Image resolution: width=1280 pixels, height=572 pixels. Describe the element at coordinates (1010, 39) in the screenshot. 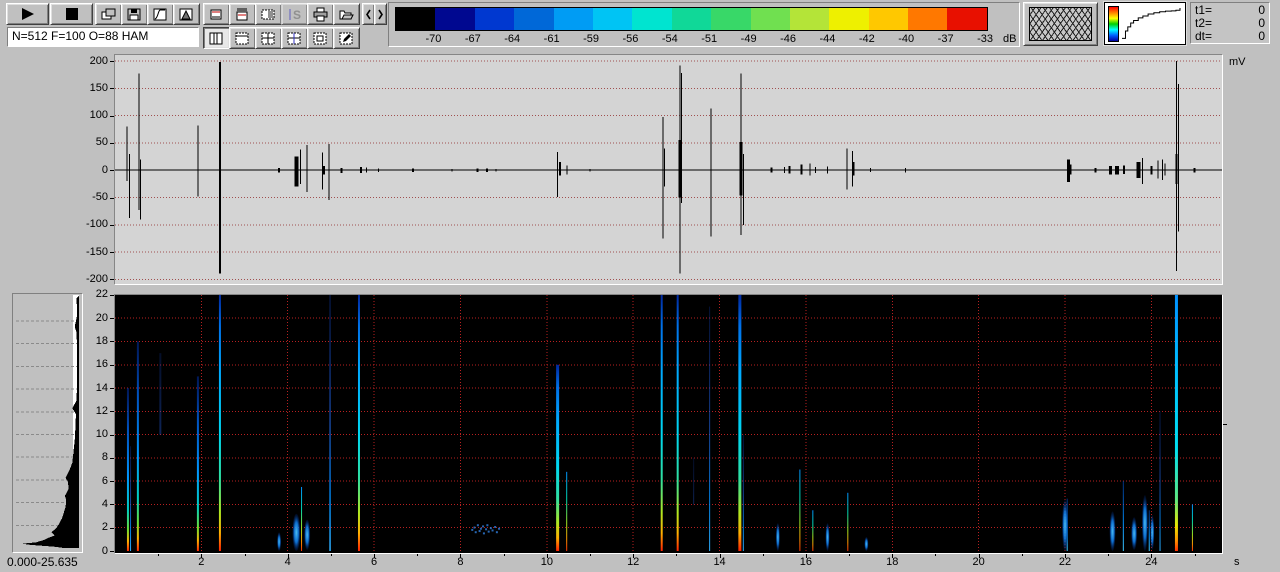

I see `db-unit-label: dB` at that location.